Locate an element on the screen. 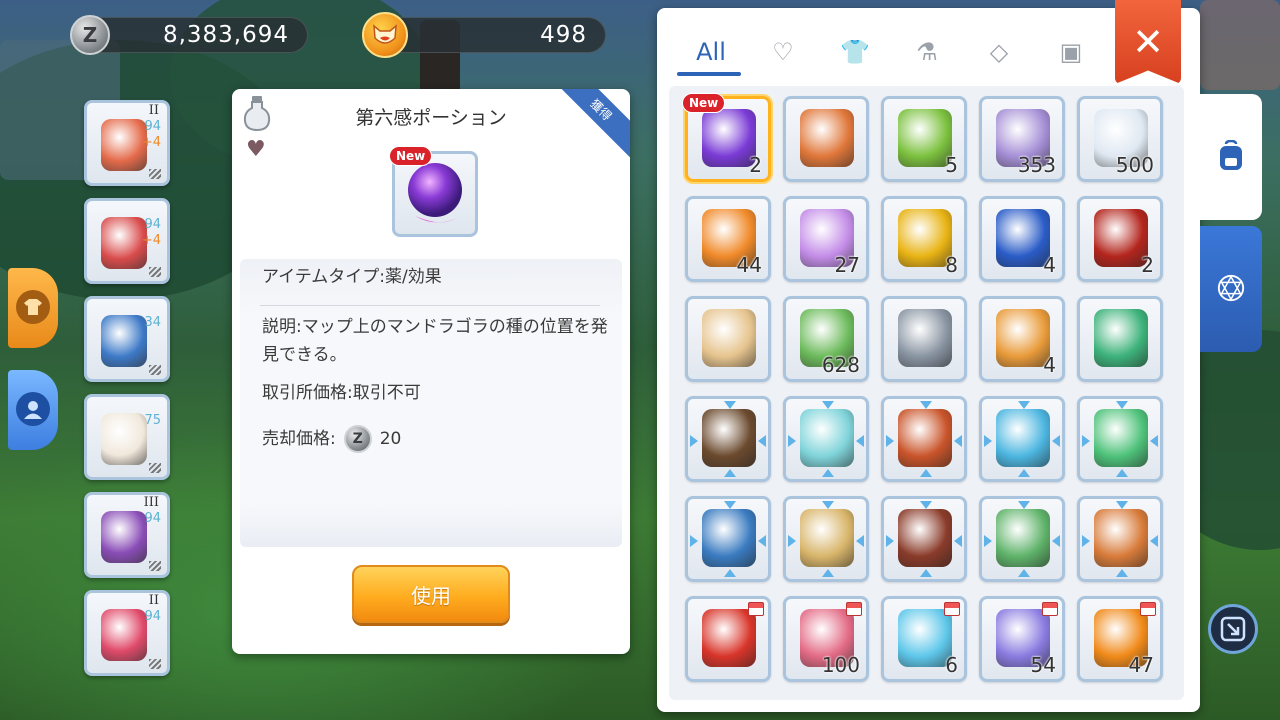 The height and width of the screenshot is (720, 1280). inventory-item-pink-shell: 100 is located at coordinates (826, 639).